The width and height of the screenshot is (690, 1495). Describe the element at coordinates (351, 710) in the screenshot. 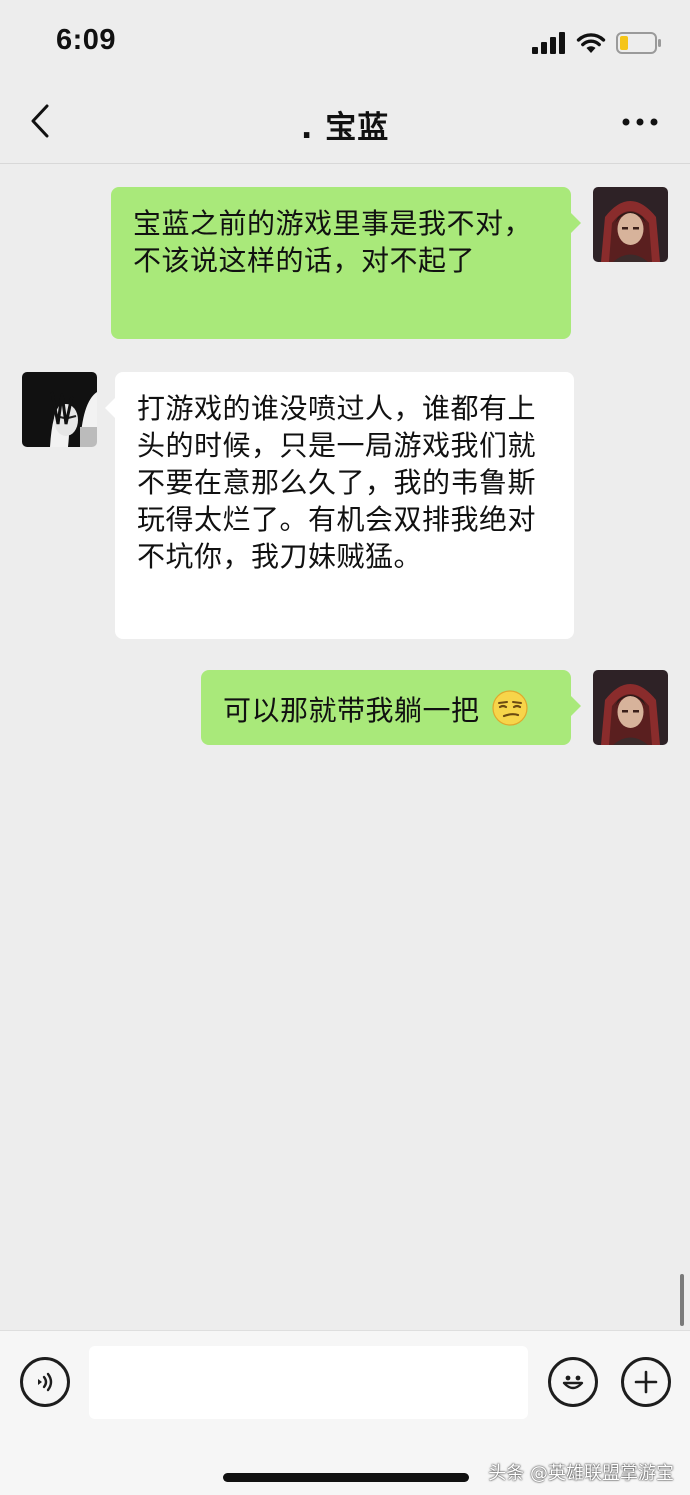

I see `message-text: 可以那就带我躺一把` at that location.